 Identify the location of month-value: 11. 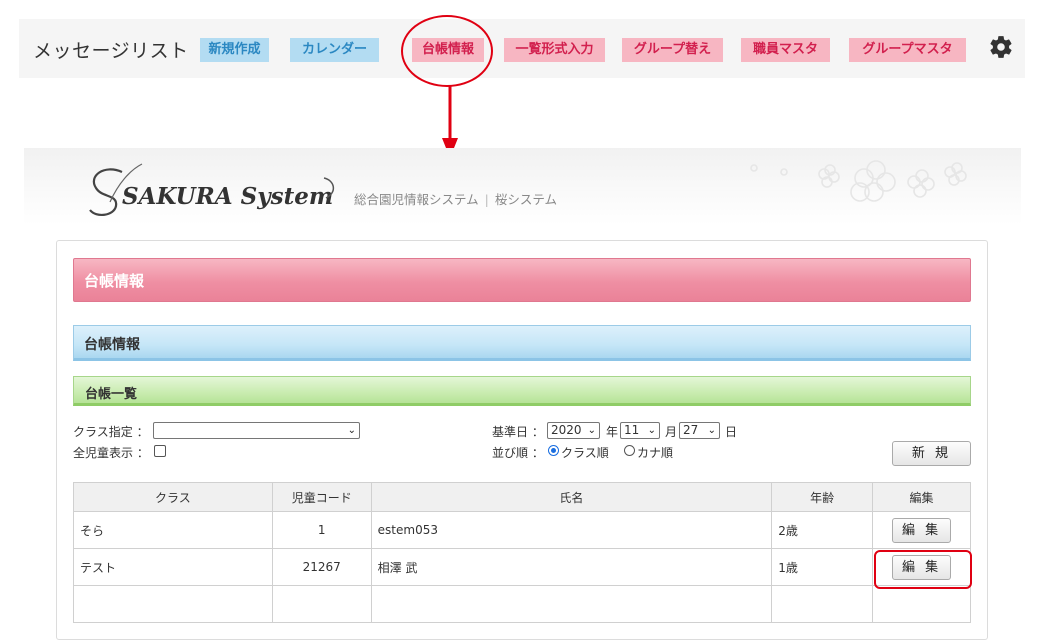
(632, 430).